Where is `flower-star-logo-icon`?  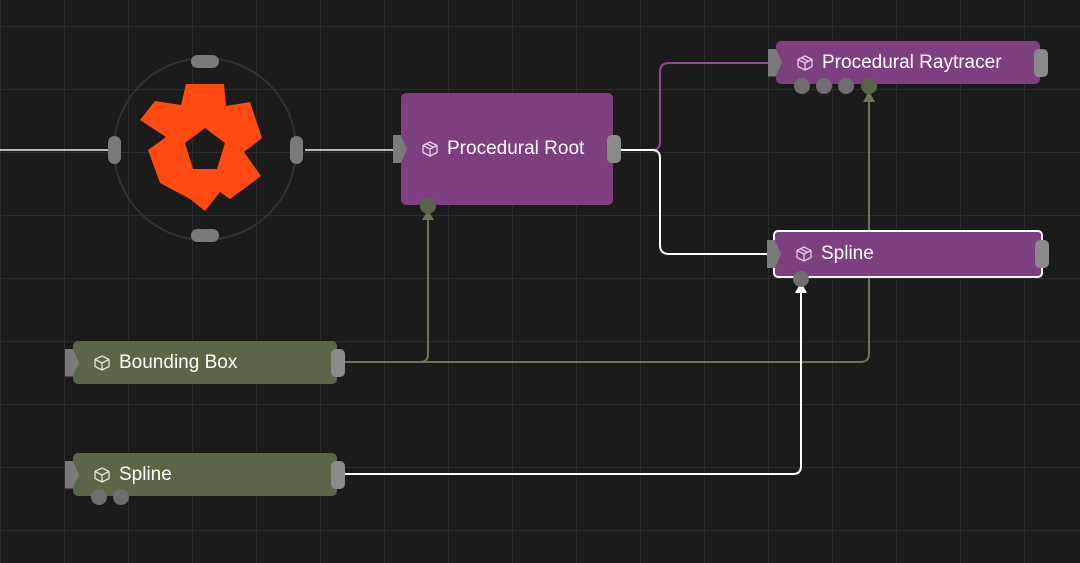 flower-star-logo-icon is located at coordinates (201, 147).